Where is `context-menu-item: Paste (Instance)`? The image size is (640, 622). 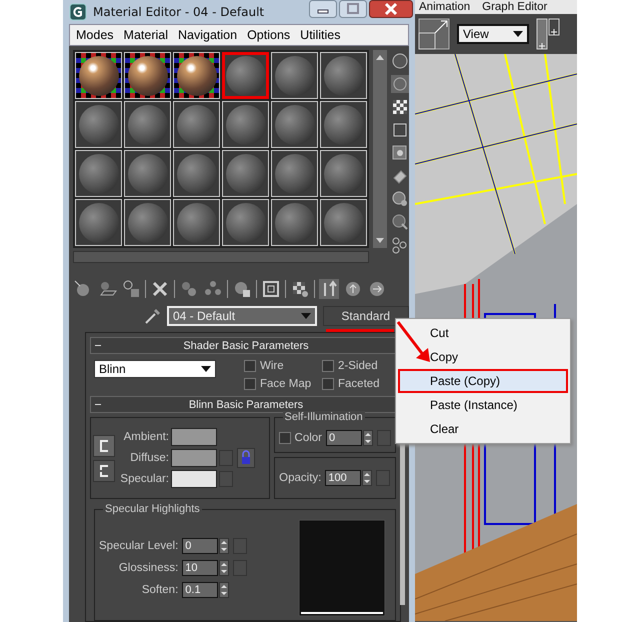
context-menu-item: Paste (Instance) is located at coordinates (483, 405).